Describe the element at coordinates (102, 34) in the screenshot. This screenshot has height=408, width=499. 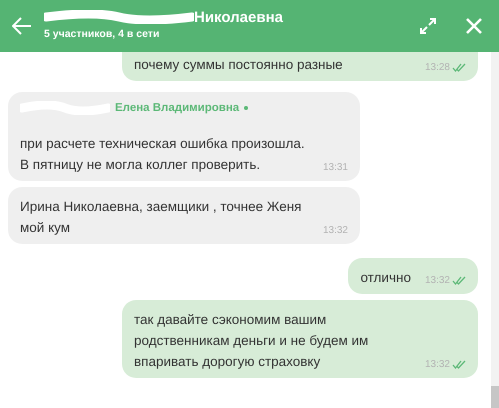
I see `participants-count: 5 участников, 4 в сети` at that location.